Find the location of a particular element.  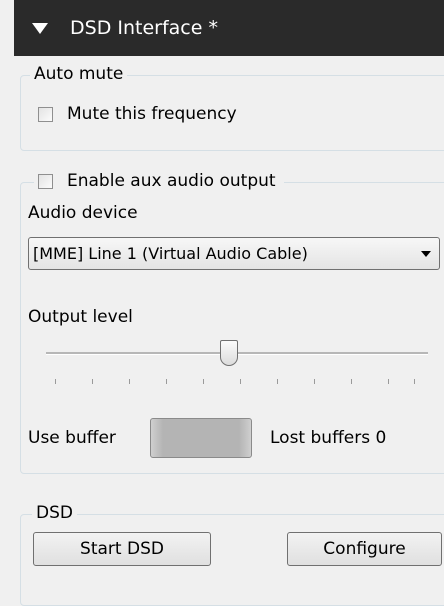

enable-aux-audio-label: Enable aux audio output is located at coordinates (171, 181).